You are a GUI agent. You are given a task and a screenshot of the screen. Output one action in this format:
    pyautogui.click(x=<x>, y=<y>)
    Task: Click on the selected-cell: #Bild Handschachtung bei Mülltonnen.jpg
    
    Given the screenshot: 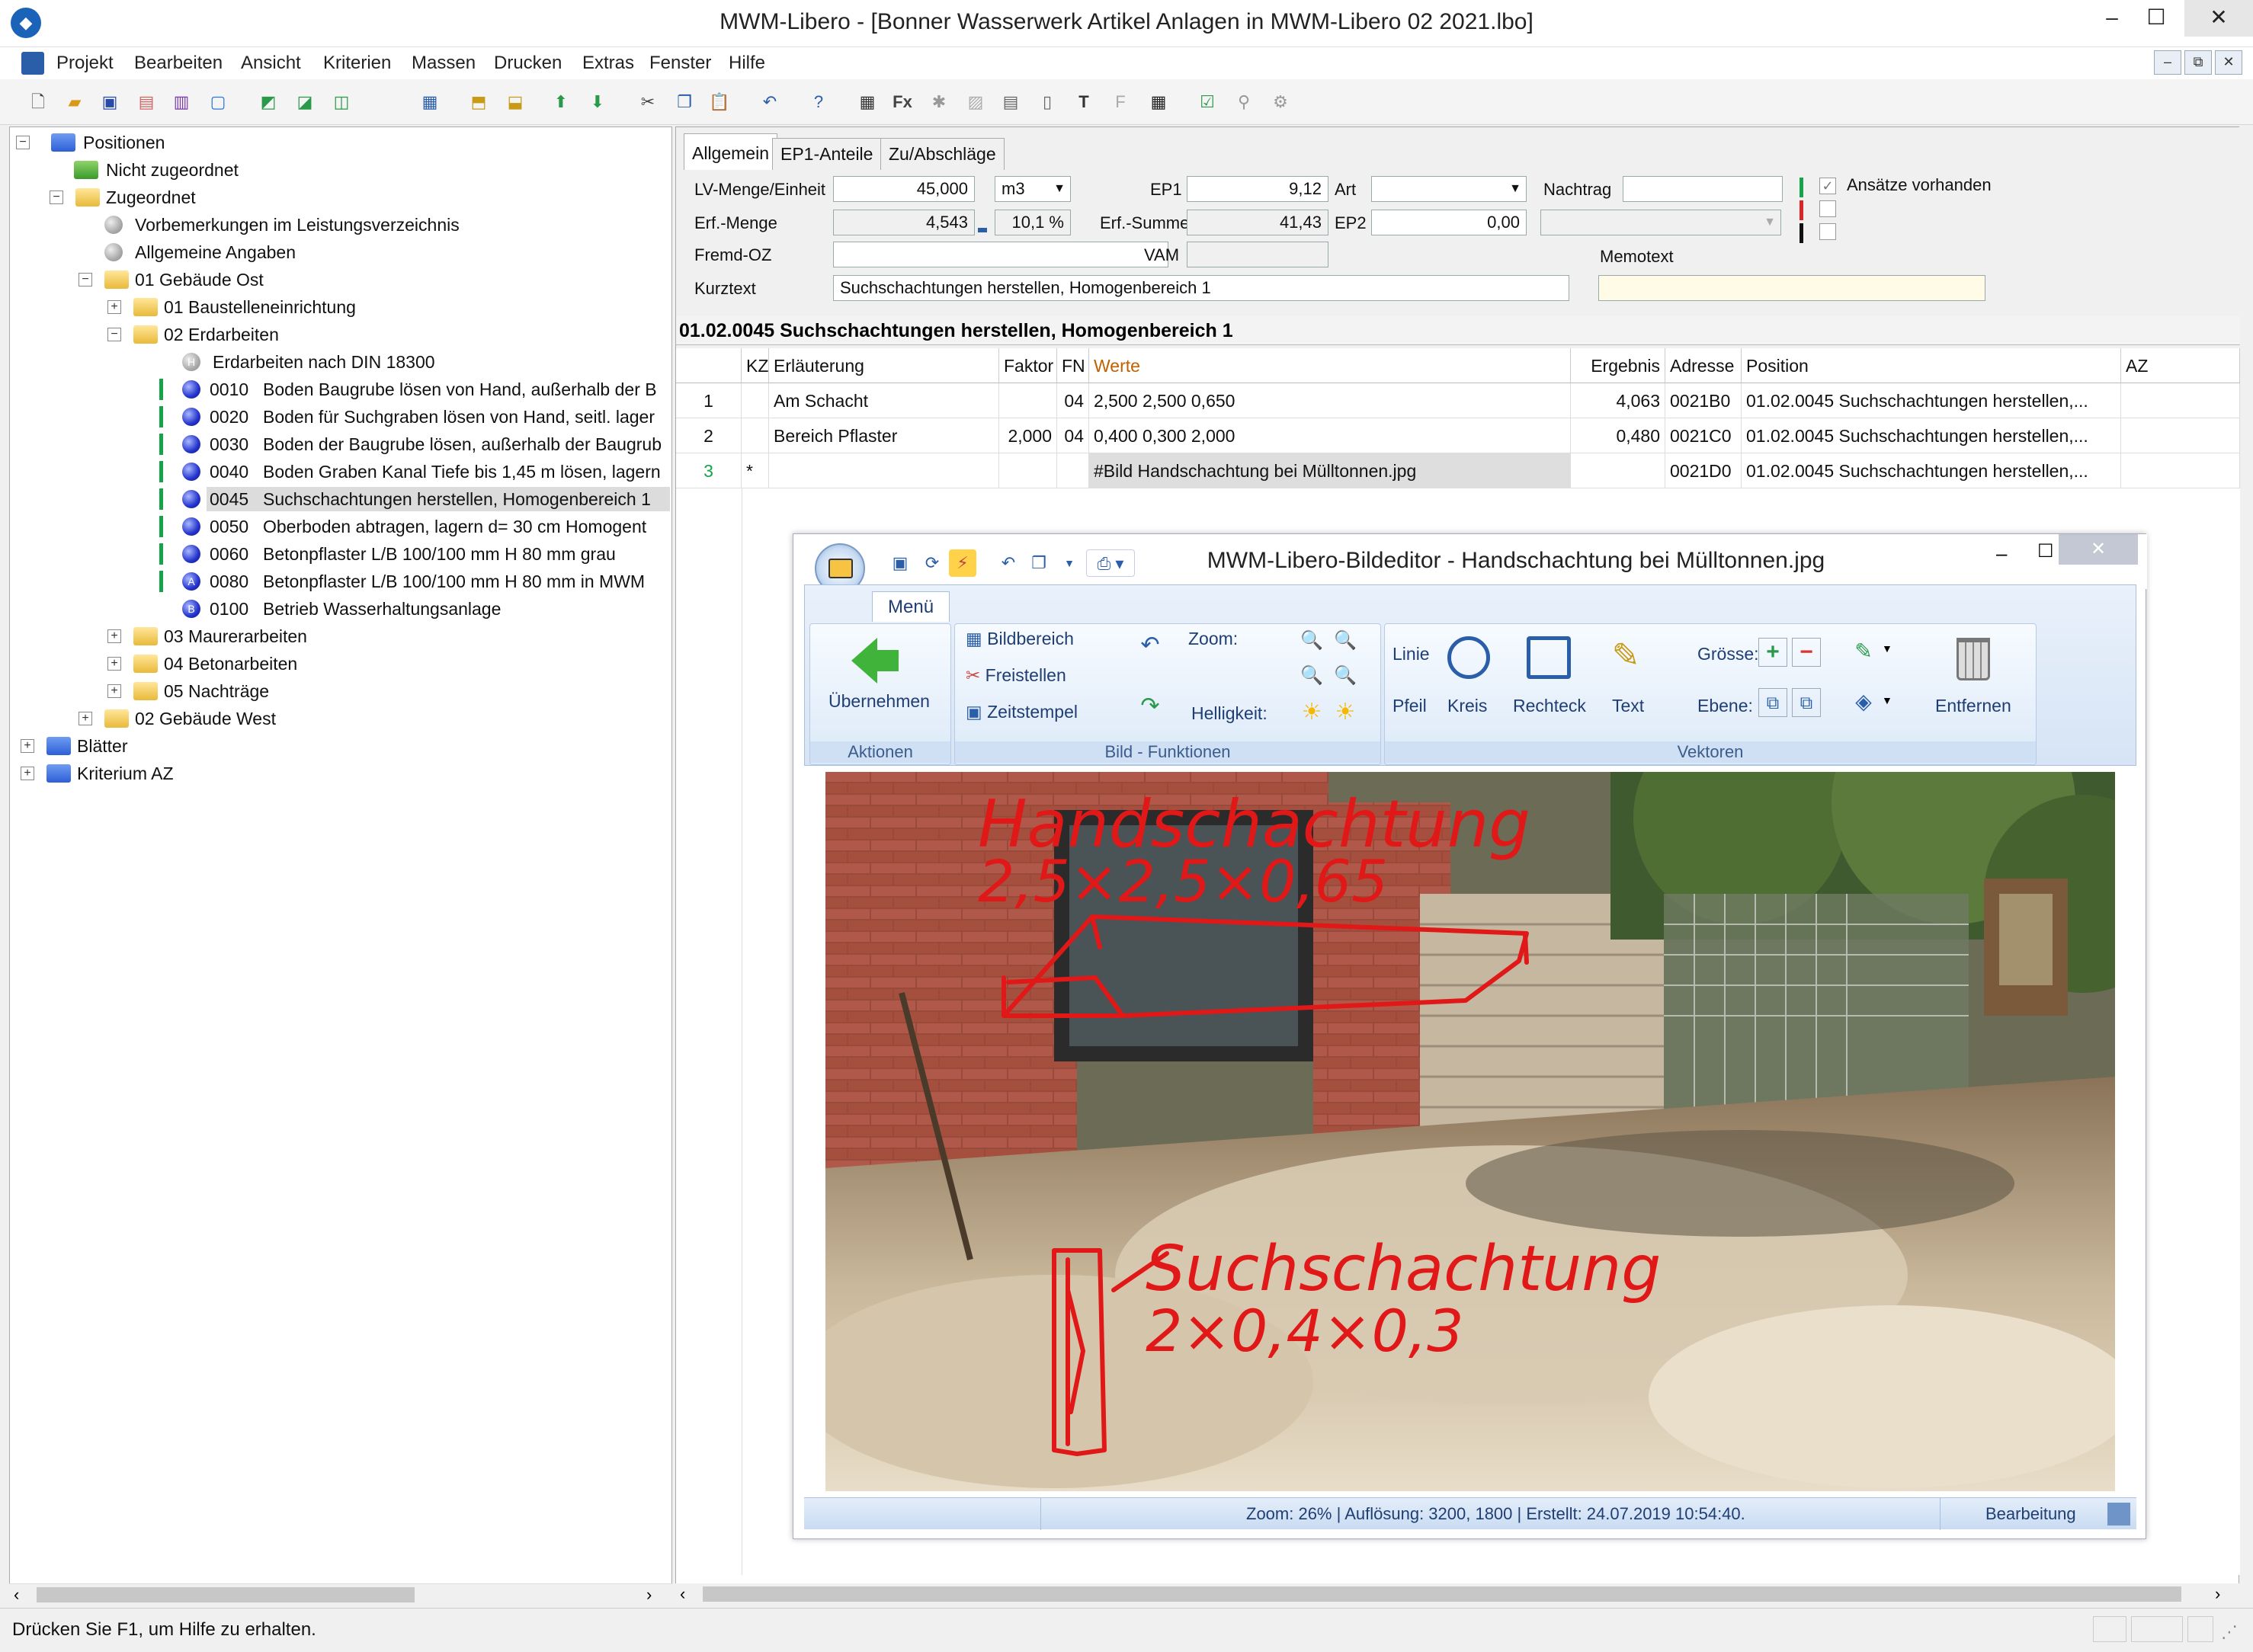 What is the action you would take?
    pyautogui.click(x=1330, y=470)
    